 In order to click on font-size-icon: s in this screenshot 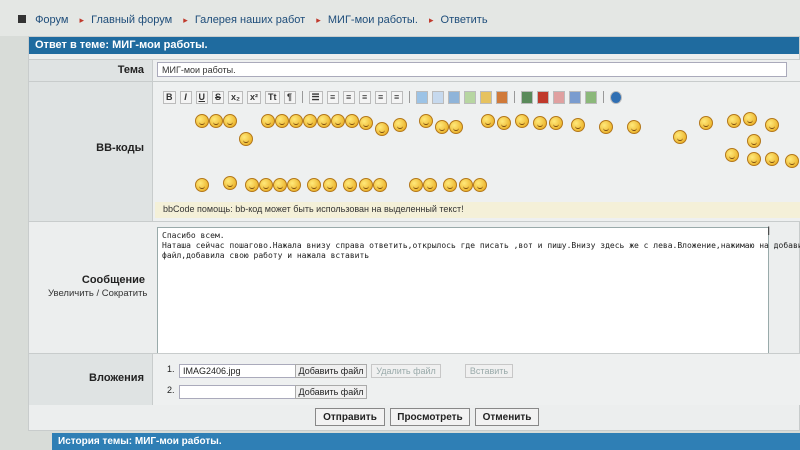, I will do `click(574, 97)`.